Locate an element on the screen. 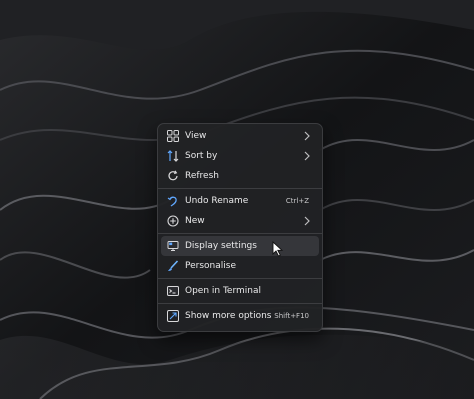 The width and height of the screenshot is (474, 399). menu-item-label: Undo Rename is located at coordinates (217, 201).